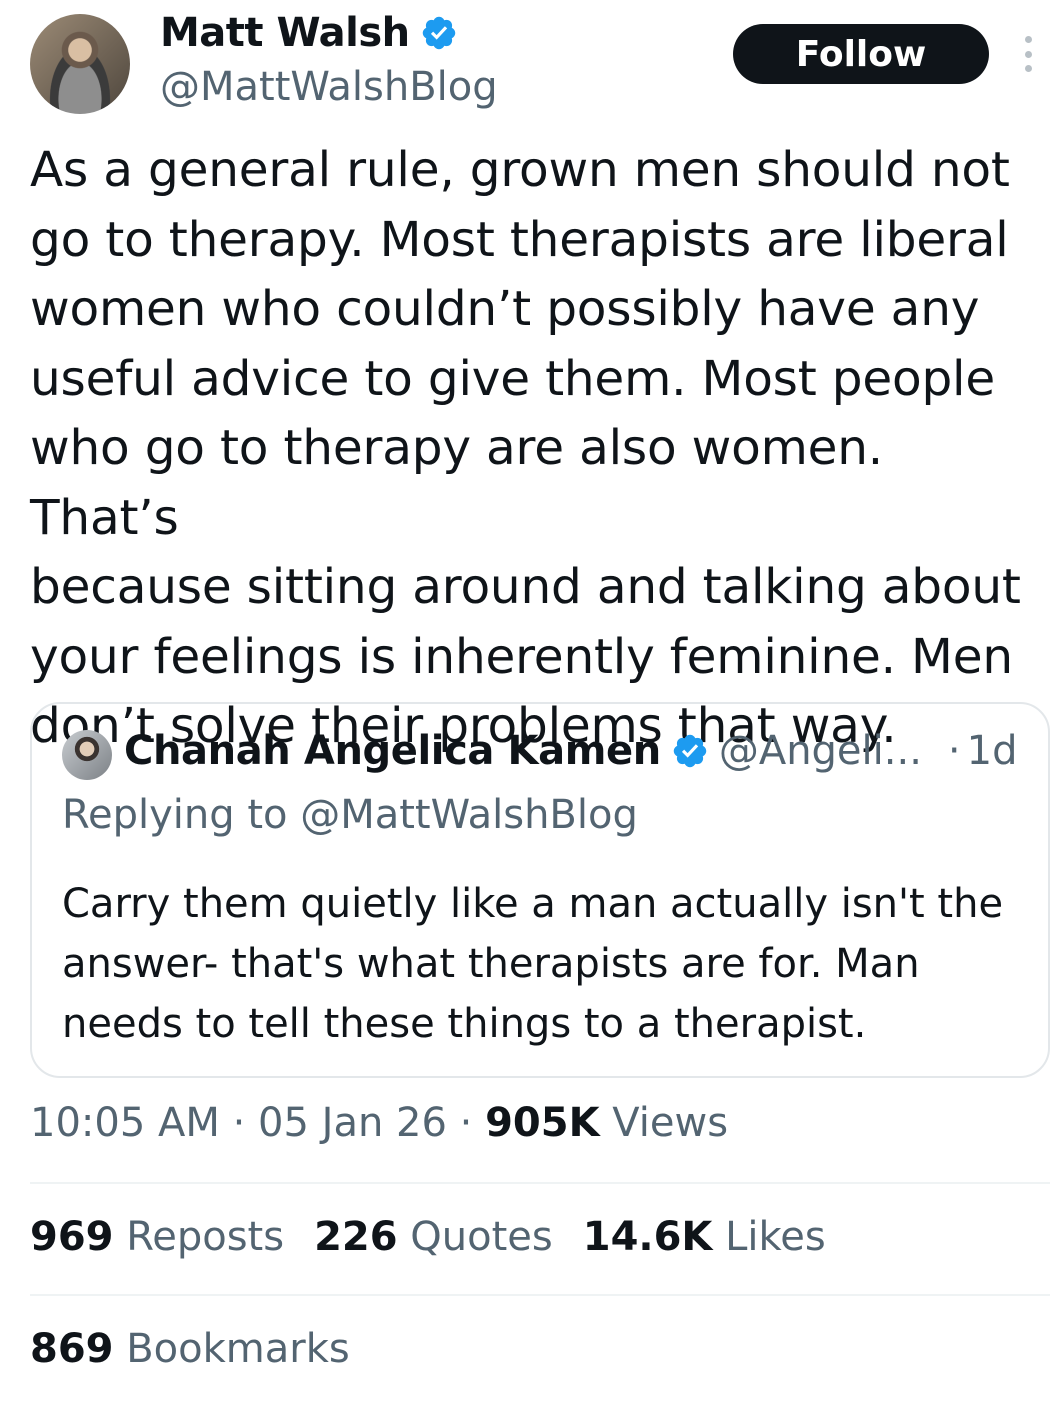  What do you see at coordinates (861, 54) in the screenshot?
I see `follow-button: Follow` at bounding box center [861, 54].